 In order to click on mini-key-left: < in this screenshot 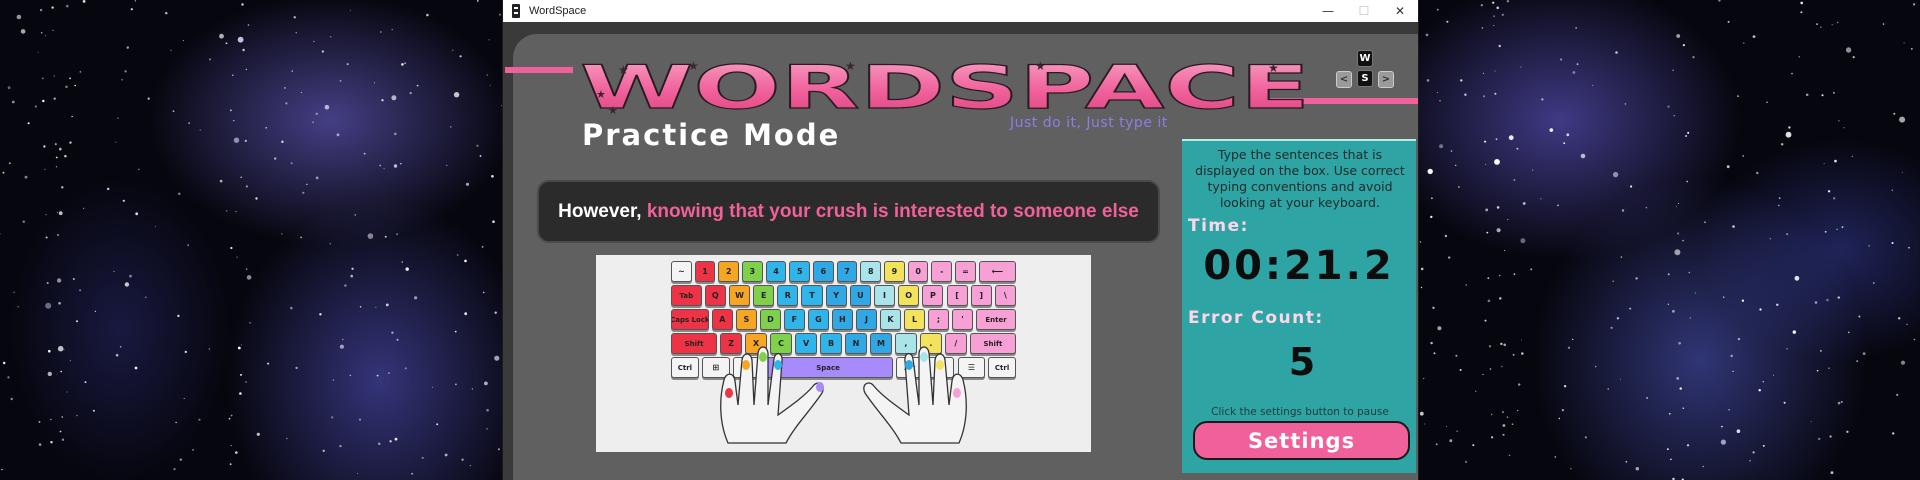, I will do `click(1344, 79)`.